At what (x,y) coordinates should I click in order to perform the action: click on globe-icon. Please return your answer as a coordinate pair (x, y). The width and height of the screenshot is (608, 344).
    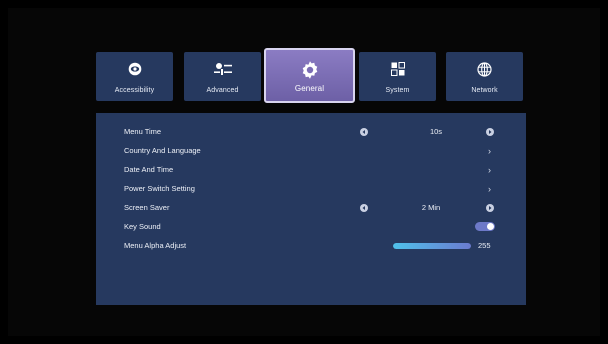
    Looking at the image, I should click on (485, 69).